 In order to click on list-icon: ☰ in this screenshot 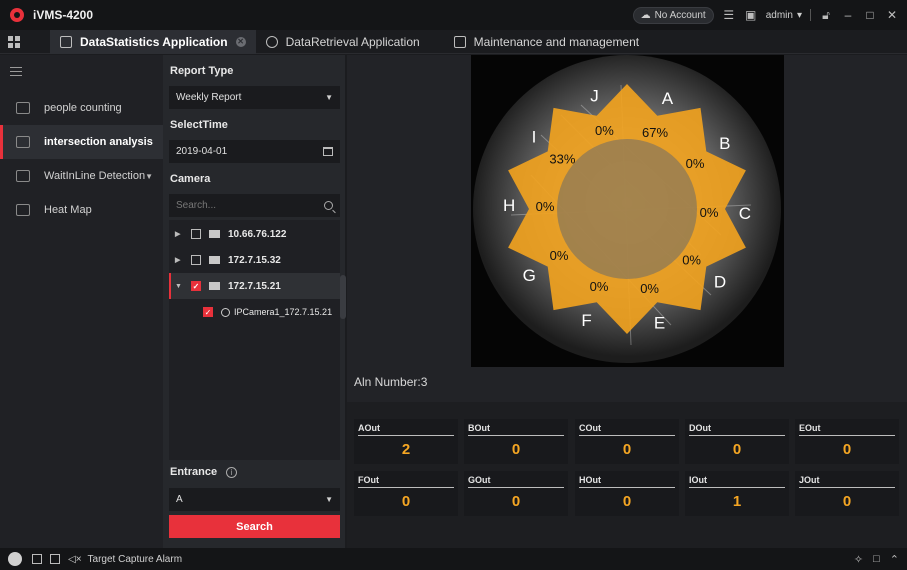, I will do `click(729, 15)`.